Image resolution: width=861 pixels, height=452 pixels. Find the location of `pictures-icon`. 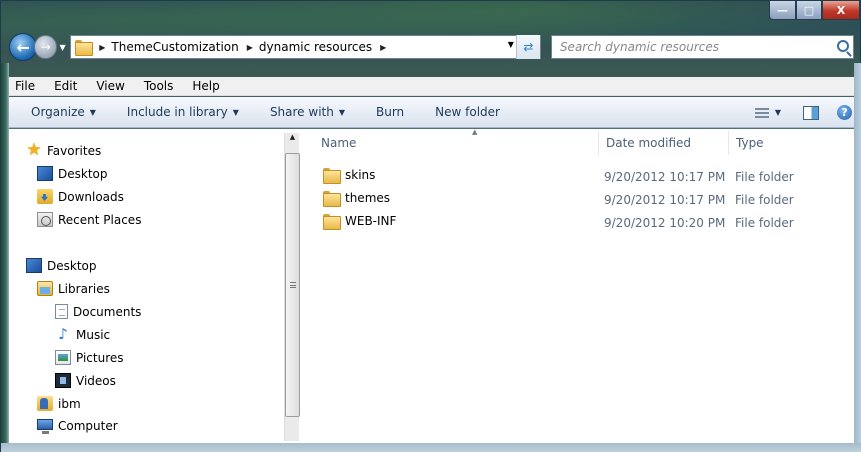

pictures-icon is located at coordinates (63, 357).